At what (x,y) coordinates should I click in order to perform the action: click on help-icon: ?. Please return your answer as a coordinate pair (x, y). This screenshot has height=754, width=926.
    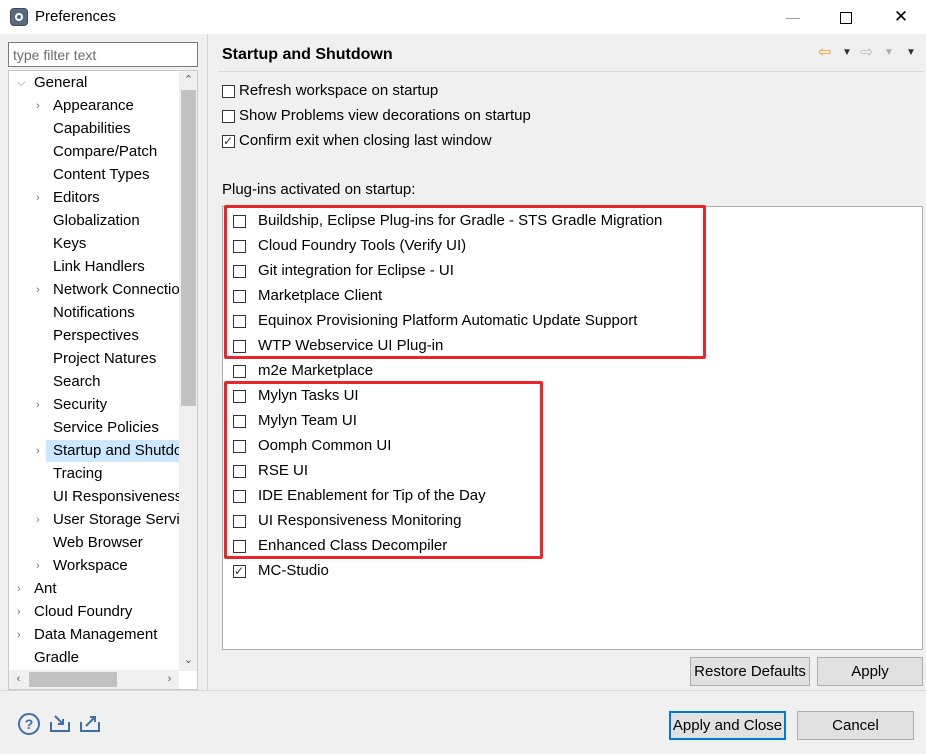
    Looking at the image, I should click on (29, 724).